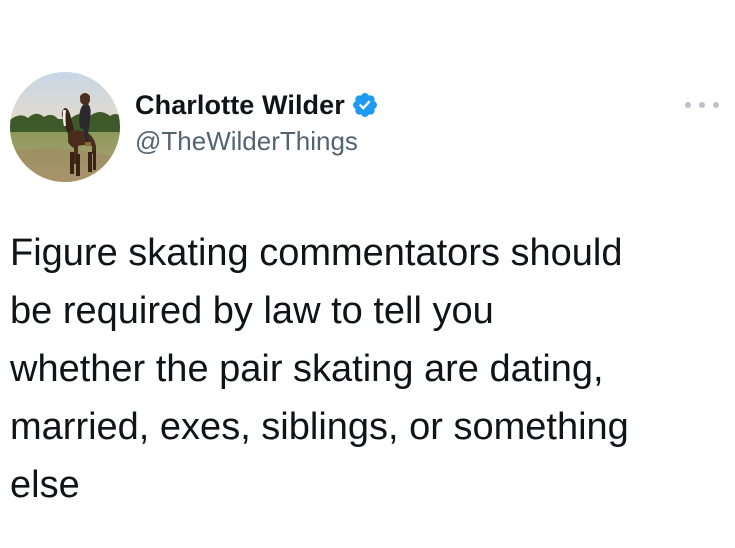 This screenshot has height=548, width=735. I want to click on verified-badge-icon, so click(365, 105).